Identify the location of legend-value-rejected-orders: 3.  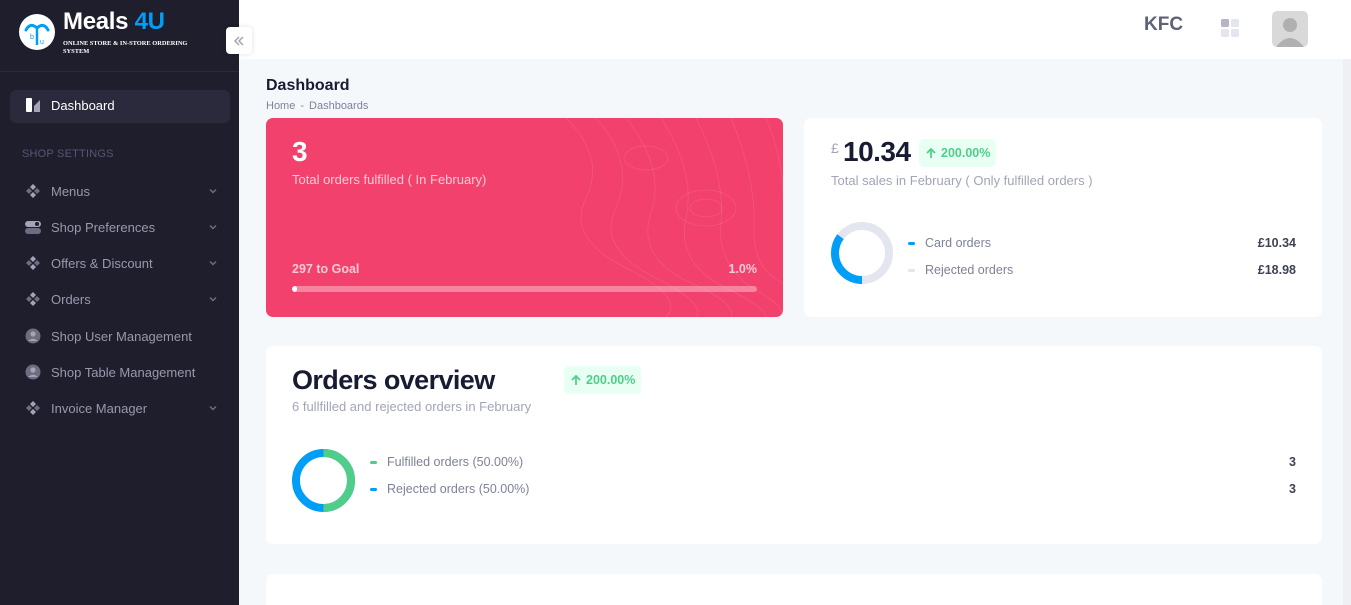
(1292, 489).